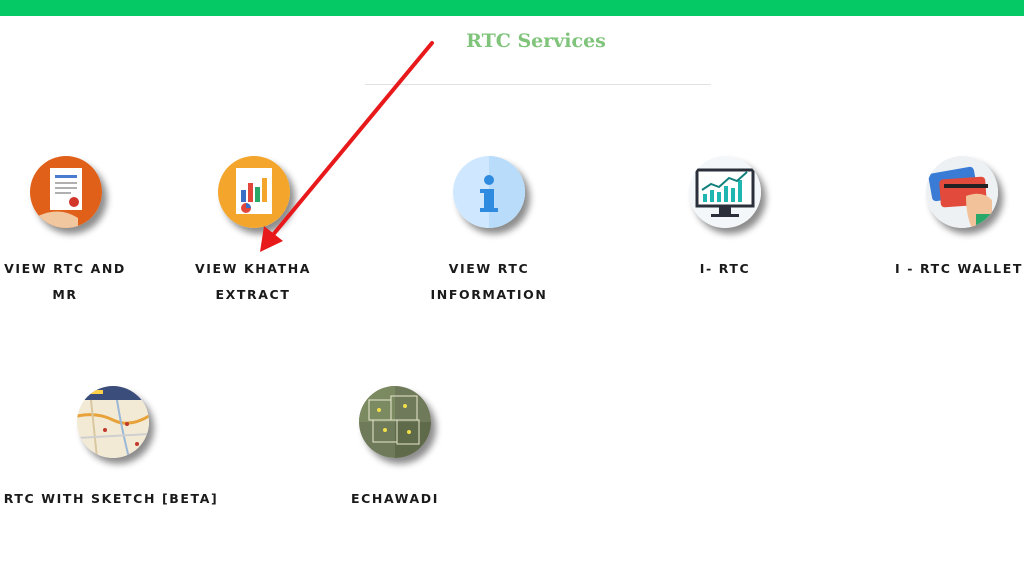  What do you see at coordinates (65, 230) in the screenshot?
I see `service-view-rtc-and-mr: VIEW RTC AND MR` at bounding box center [65, 230].